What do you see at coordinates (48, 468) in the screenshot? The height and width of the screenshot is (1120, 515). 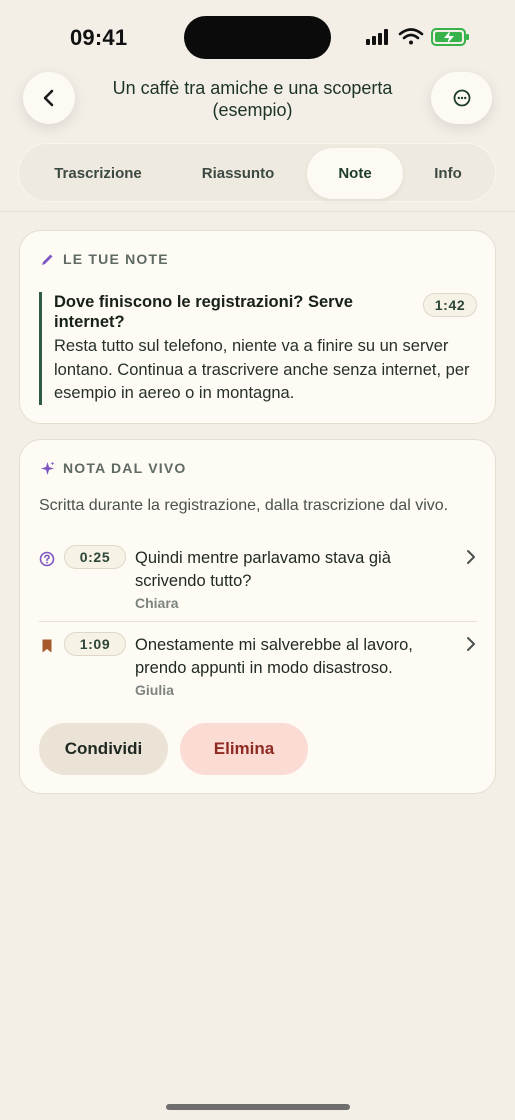 I see `sparkle-icon` at bounding box center [48, 468].